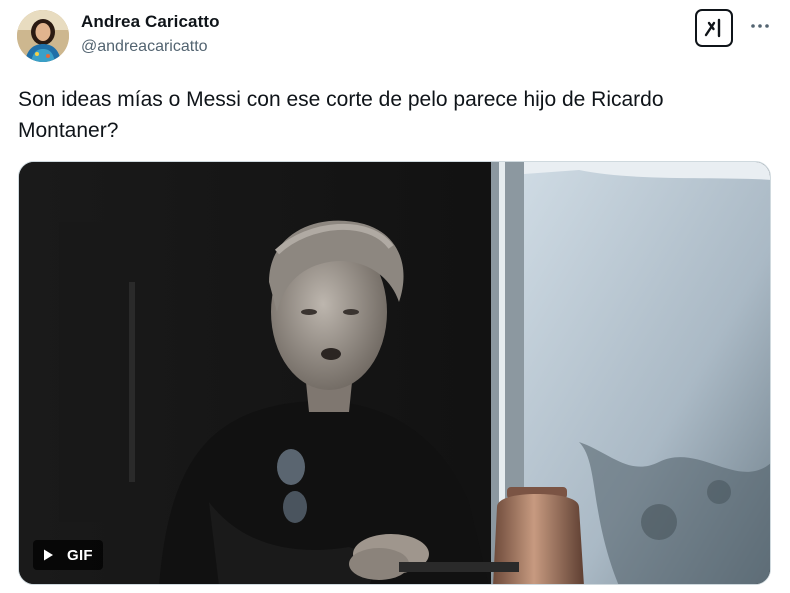 This screenshot has height=593, width=790. I want to click on gif-badge: GIF, so click(68, 555).